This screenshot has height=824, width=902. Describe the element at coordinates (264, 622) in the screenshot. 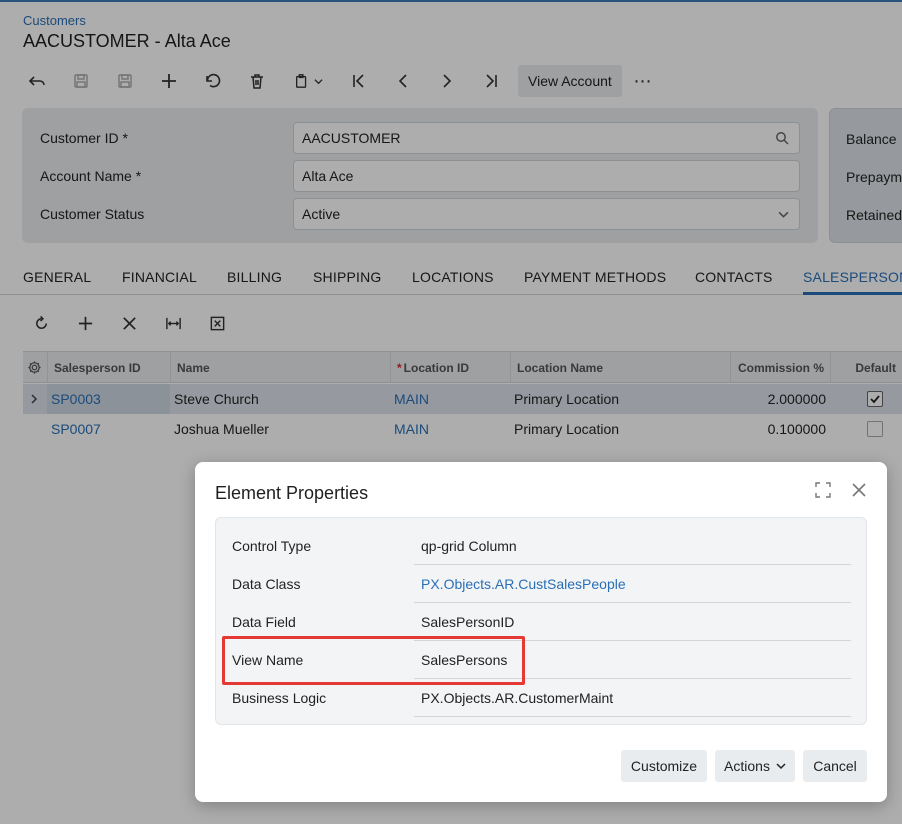

I see `property-label: Data Field` at that location.